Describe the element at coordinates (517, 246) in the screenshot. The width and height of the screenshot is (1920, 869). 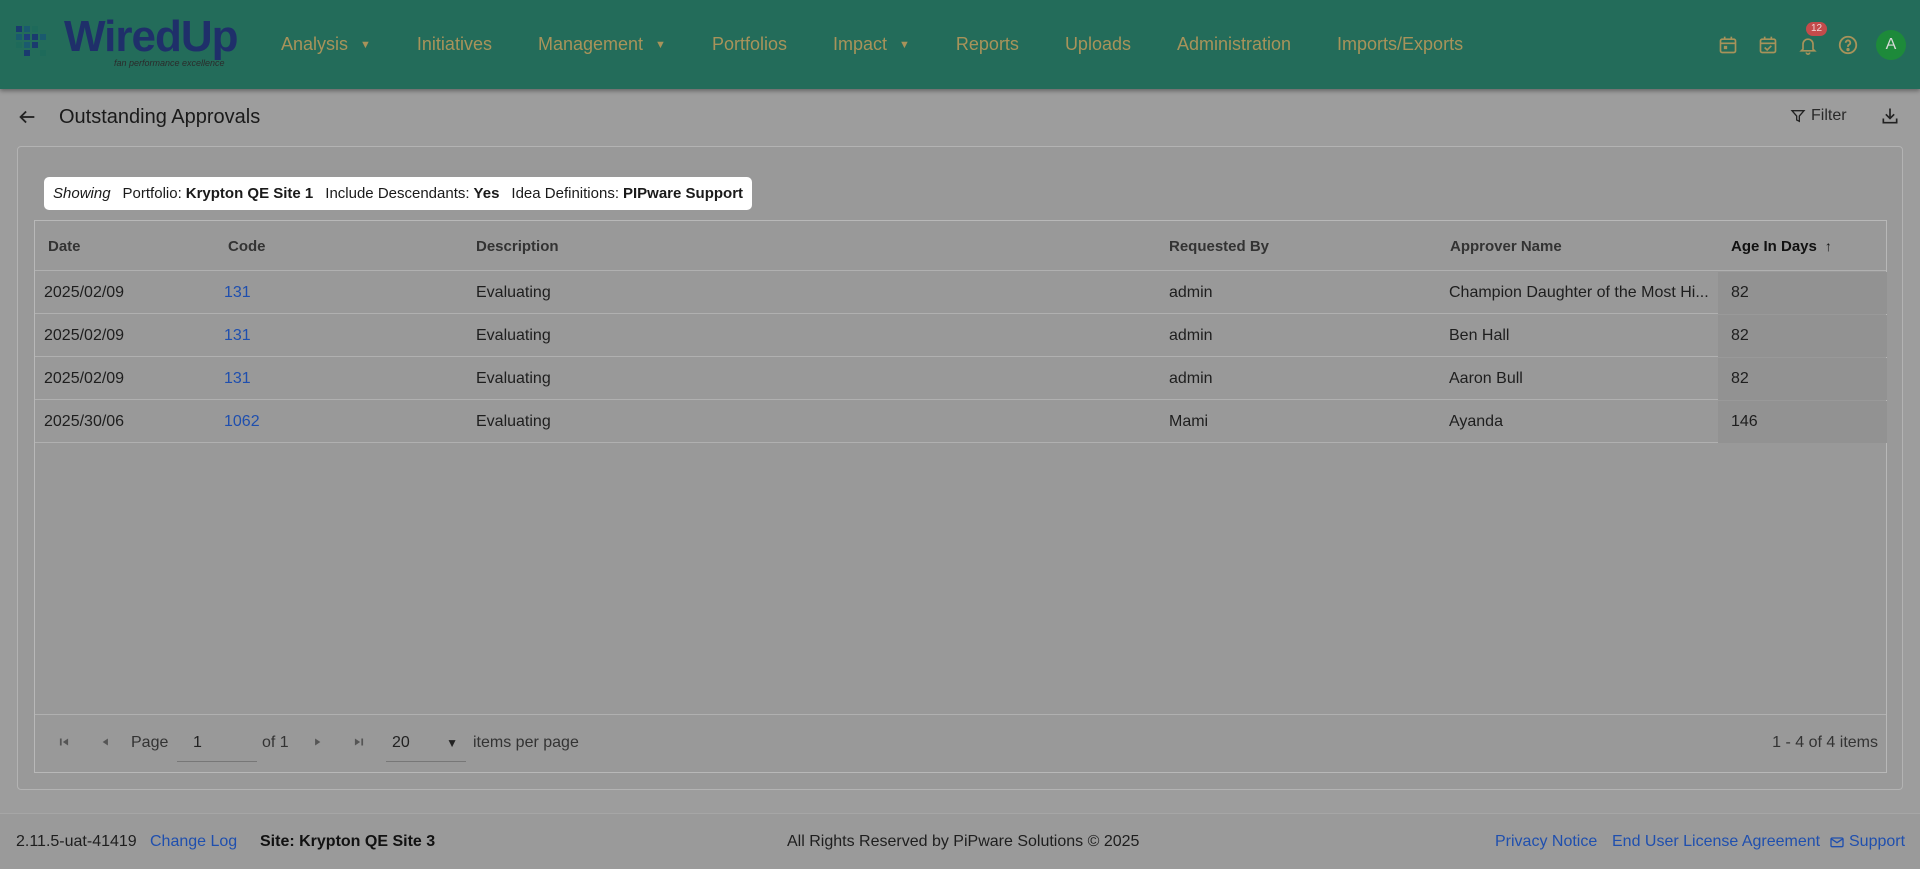
I see `column-header-description: Description` at that location.